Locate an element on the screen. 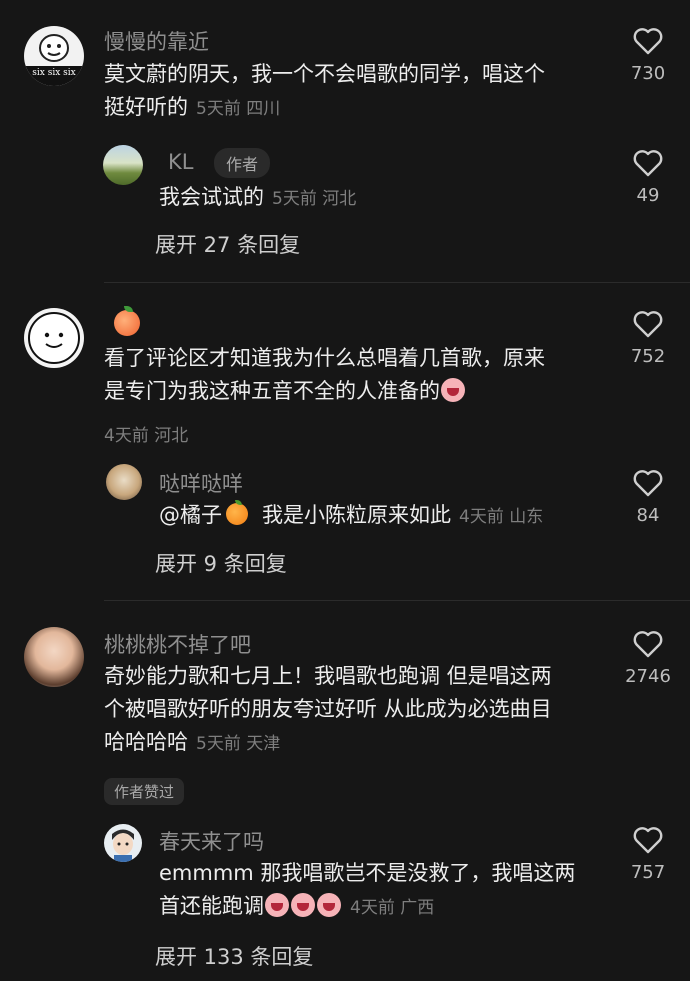 This screenshot has height=981, width=690. mention-link: @橘子 is located at coordinates (190, 515).